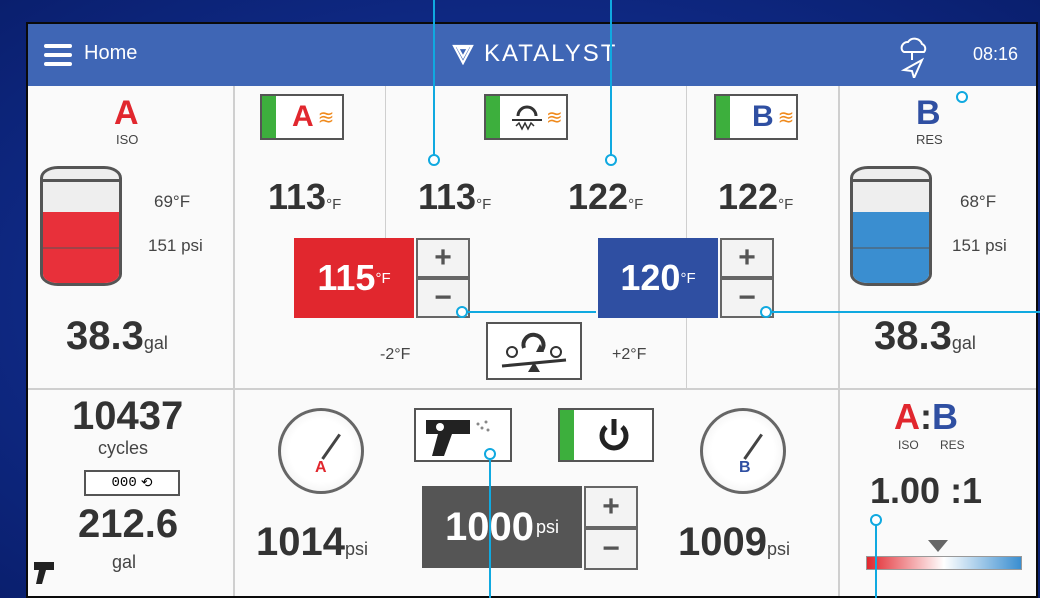 This screenshot has width=1040, height=598. I want to click on hose-heat-button: ≋, so click(526, 117).